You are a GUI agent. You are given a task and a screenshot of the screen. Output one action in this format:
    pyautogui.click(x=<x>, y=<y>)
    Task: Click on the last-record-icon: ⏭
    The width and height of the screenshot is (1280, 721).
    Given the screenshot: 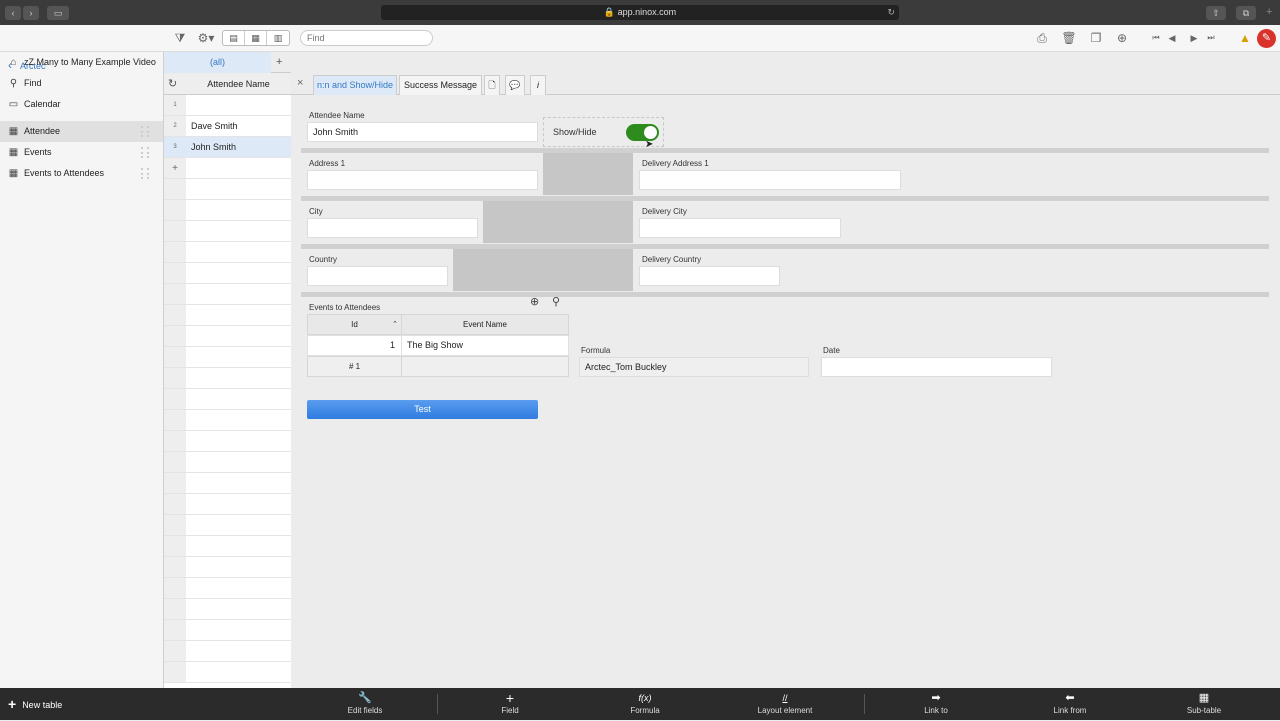 What is the action you would take?
    pyautogui.click(x=1211, y=38)
    